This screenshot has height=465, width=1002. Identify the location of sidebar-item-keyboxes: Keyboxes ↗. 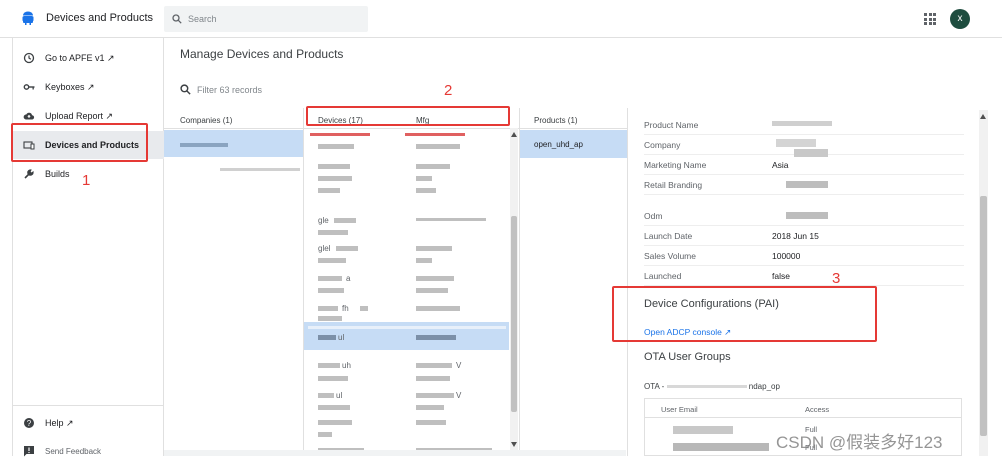
(88, 87).